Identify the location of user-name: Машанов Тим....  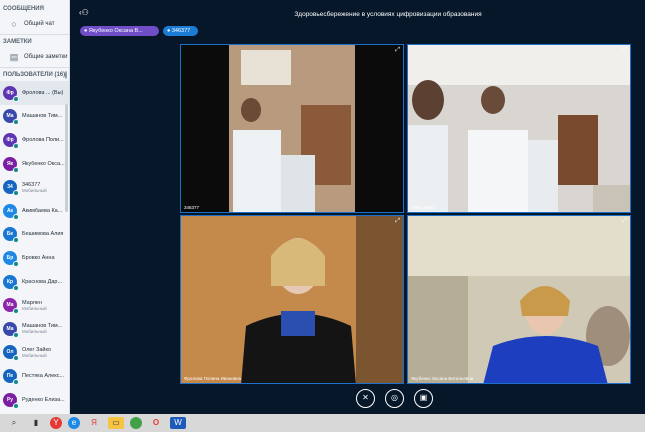
(42, 116).